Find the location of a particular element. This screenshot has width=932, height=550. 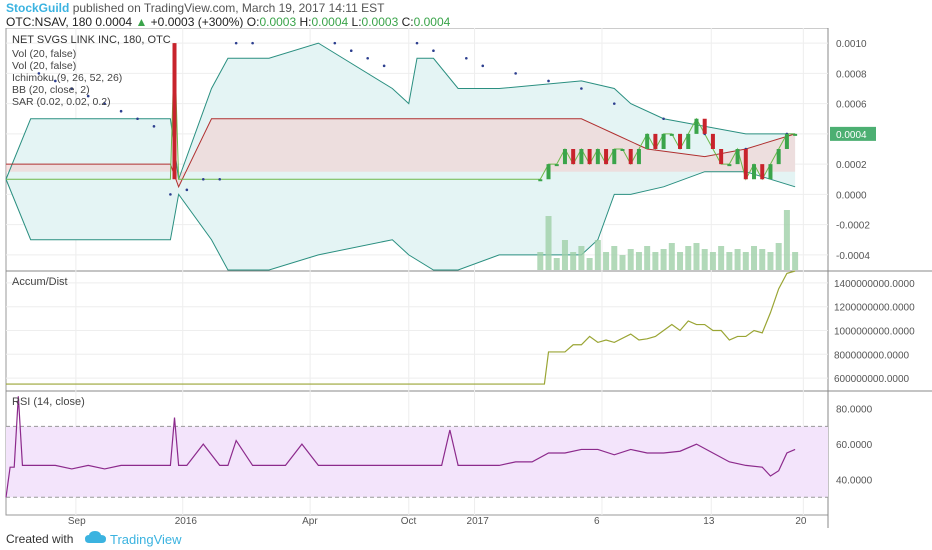

open-value: 0.0003 is located at coordinates (278, 22).